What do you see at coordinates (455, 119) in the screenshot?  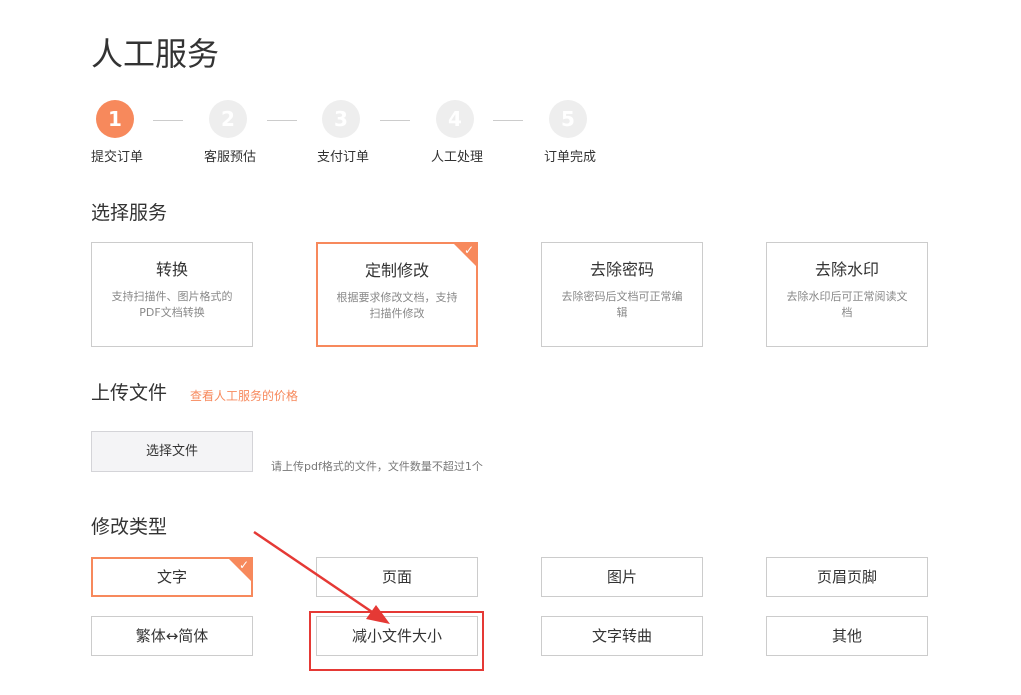 I see `step-number: 4` at bounding box center [455, 119].